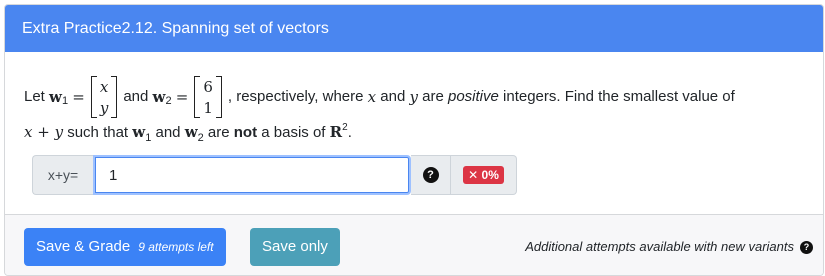 This screenshot has width=825, height=276. Describe the element at coordinates (44, 132) in the screenshot. I see `expr-x-plus-y: x + y` at that location.